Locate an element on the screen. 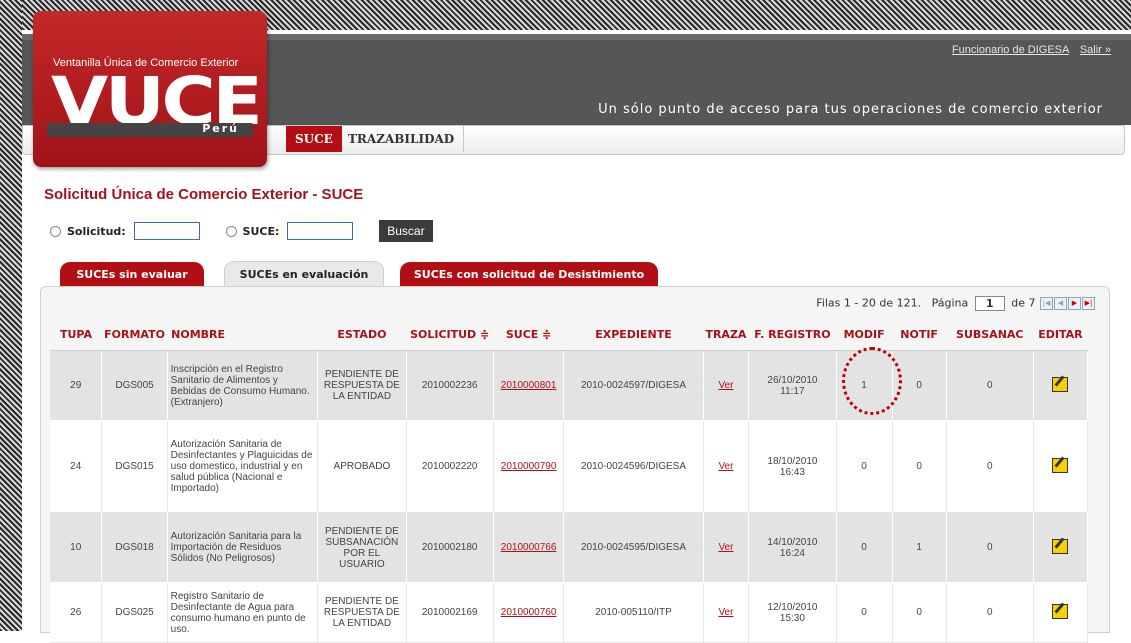 Image resolution: width=1131 pixels, height=643 pixels. cell-suce: 2010000760 is located at coordinates (529, 612).